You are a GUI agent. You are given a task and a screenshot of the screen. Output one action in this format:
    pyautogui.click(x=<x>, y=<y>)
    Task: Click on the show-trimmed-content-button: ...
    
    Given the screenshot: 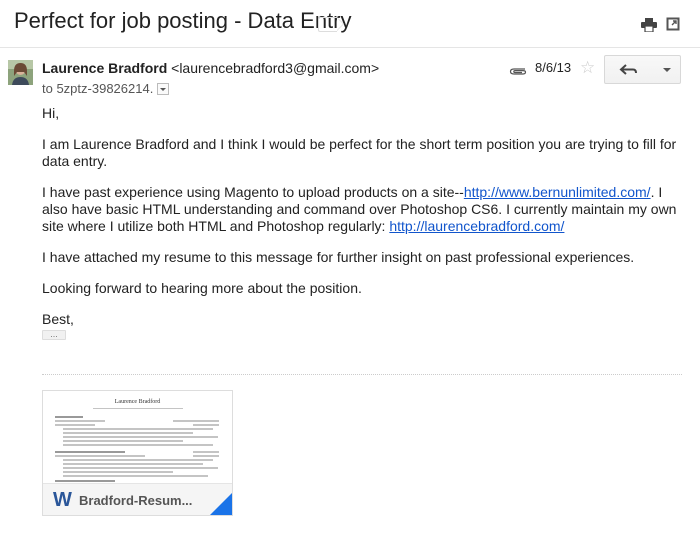 What is the action you would take?
    pyautogui.click(x=54, y=335)
    